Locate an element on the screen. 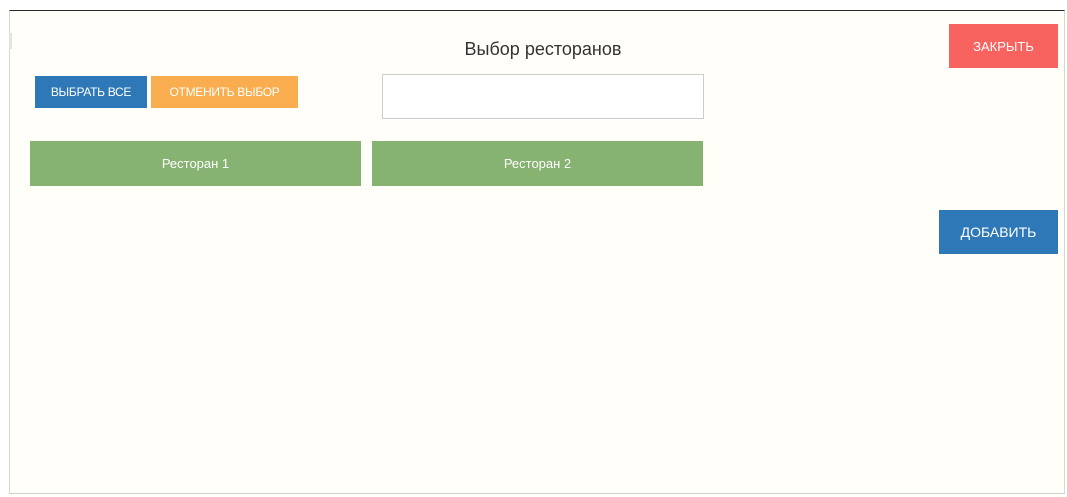 The image size is (1067, 497). add-button: ДОБАВИТЬ is located at coordinates (998, 232).